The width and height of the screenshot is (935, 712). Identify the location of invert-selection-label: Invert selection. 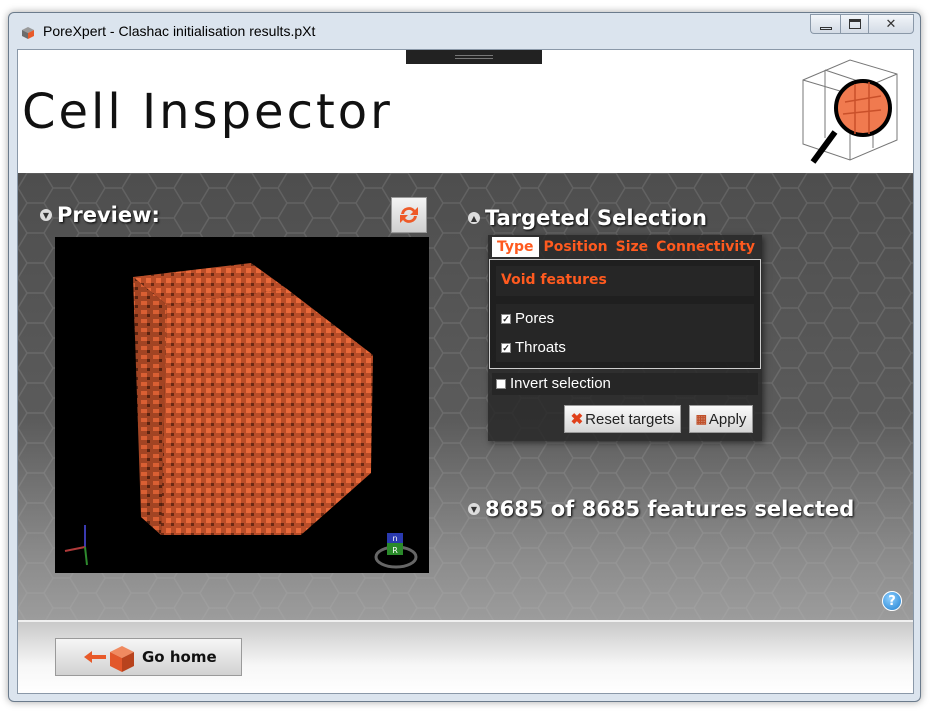
(560, 383).